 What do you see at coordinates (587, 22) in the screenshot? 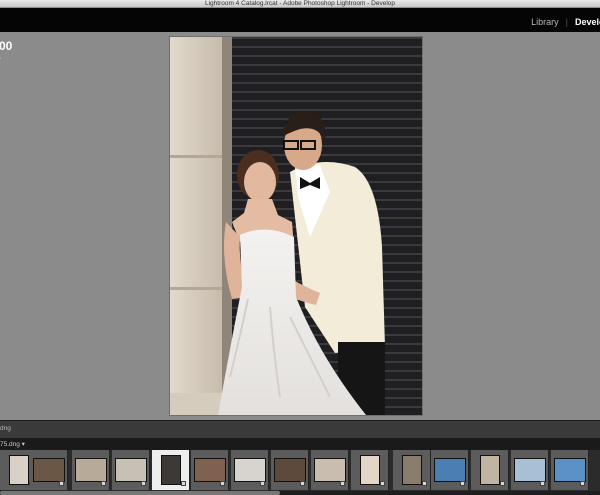
I see `module-develop: Develop` at bounding box center [587, 22].